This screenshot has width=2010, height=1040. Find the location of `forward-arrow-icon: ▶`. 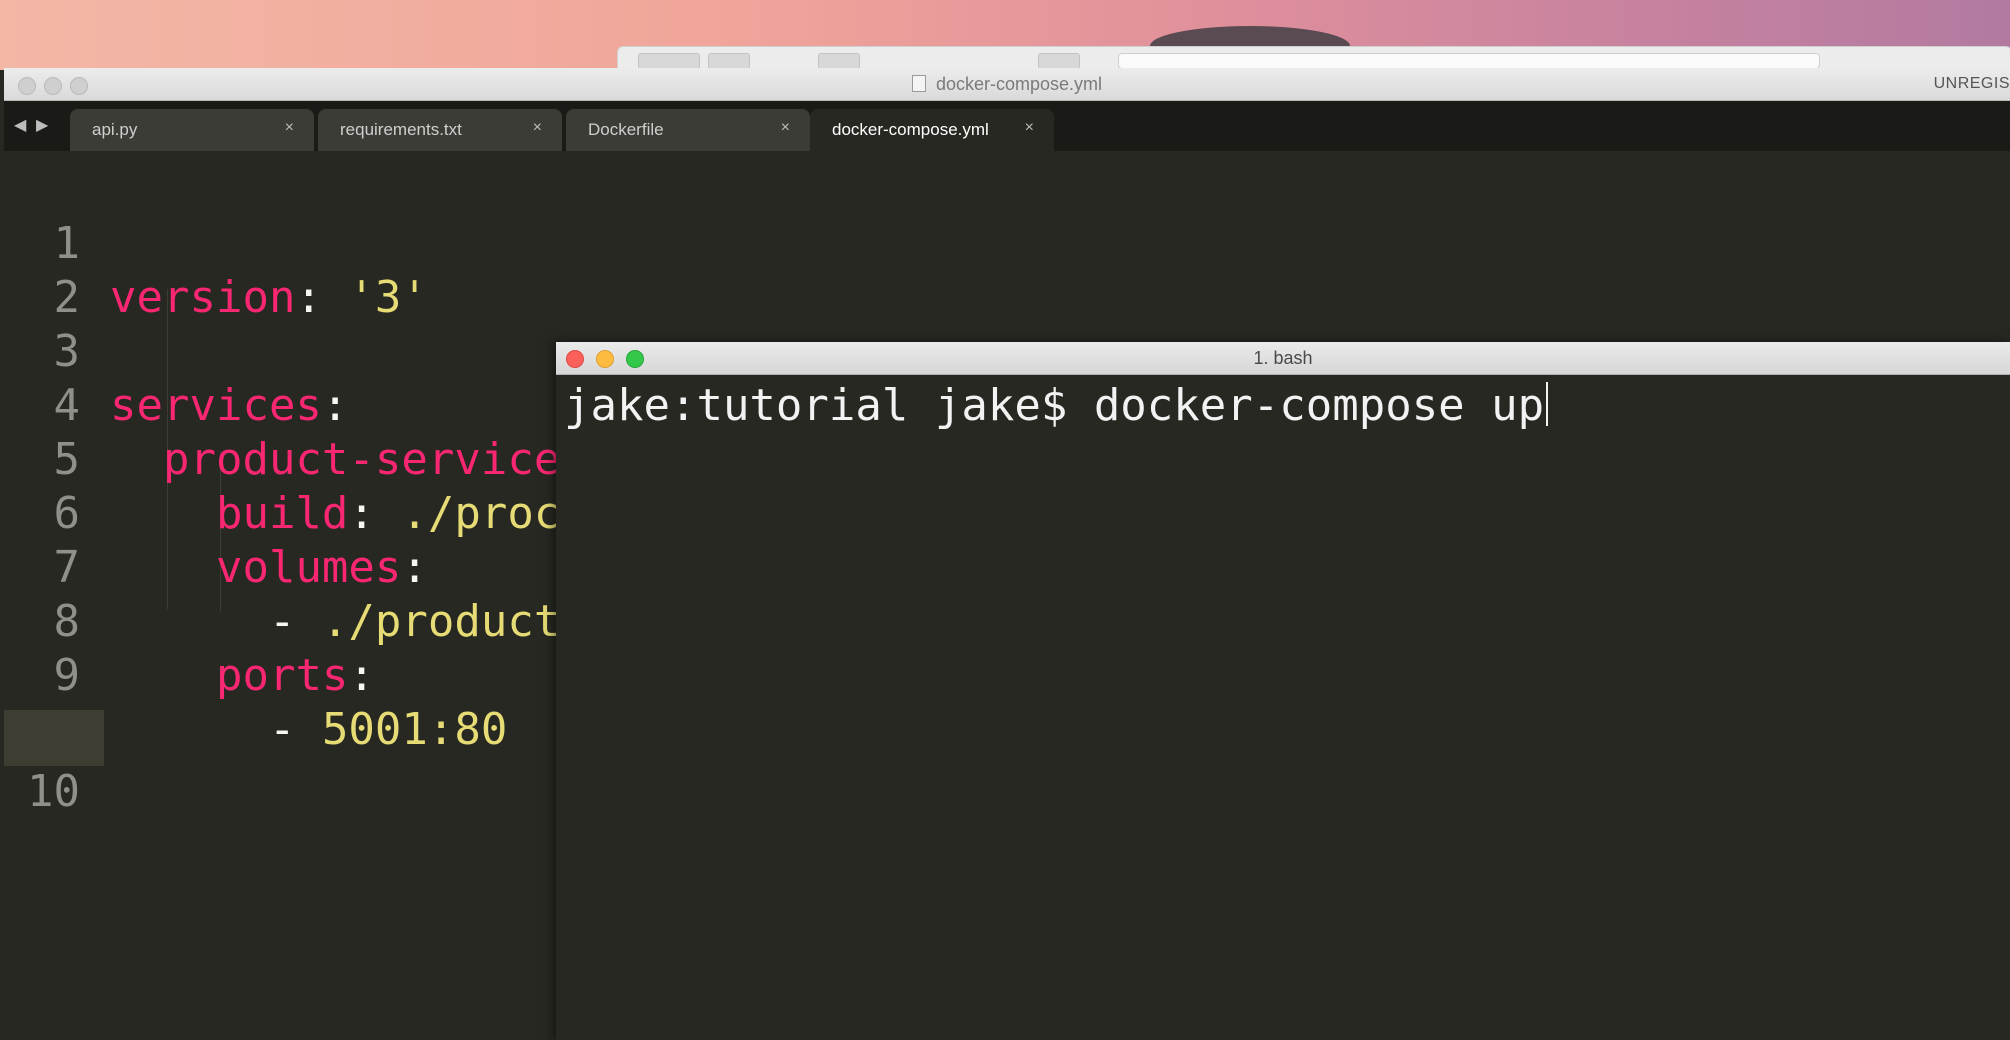

forward-arrow-icon: ▶ is located at coordinates (42, 124).